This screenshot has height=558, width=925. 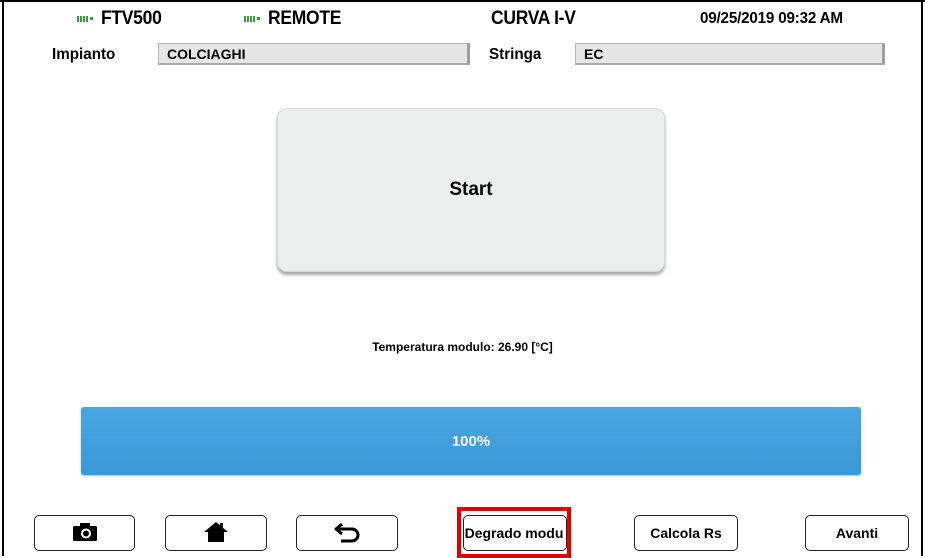 I want to click on degrado-moduli-label: Degrado modu, so click(x=514, y=533).